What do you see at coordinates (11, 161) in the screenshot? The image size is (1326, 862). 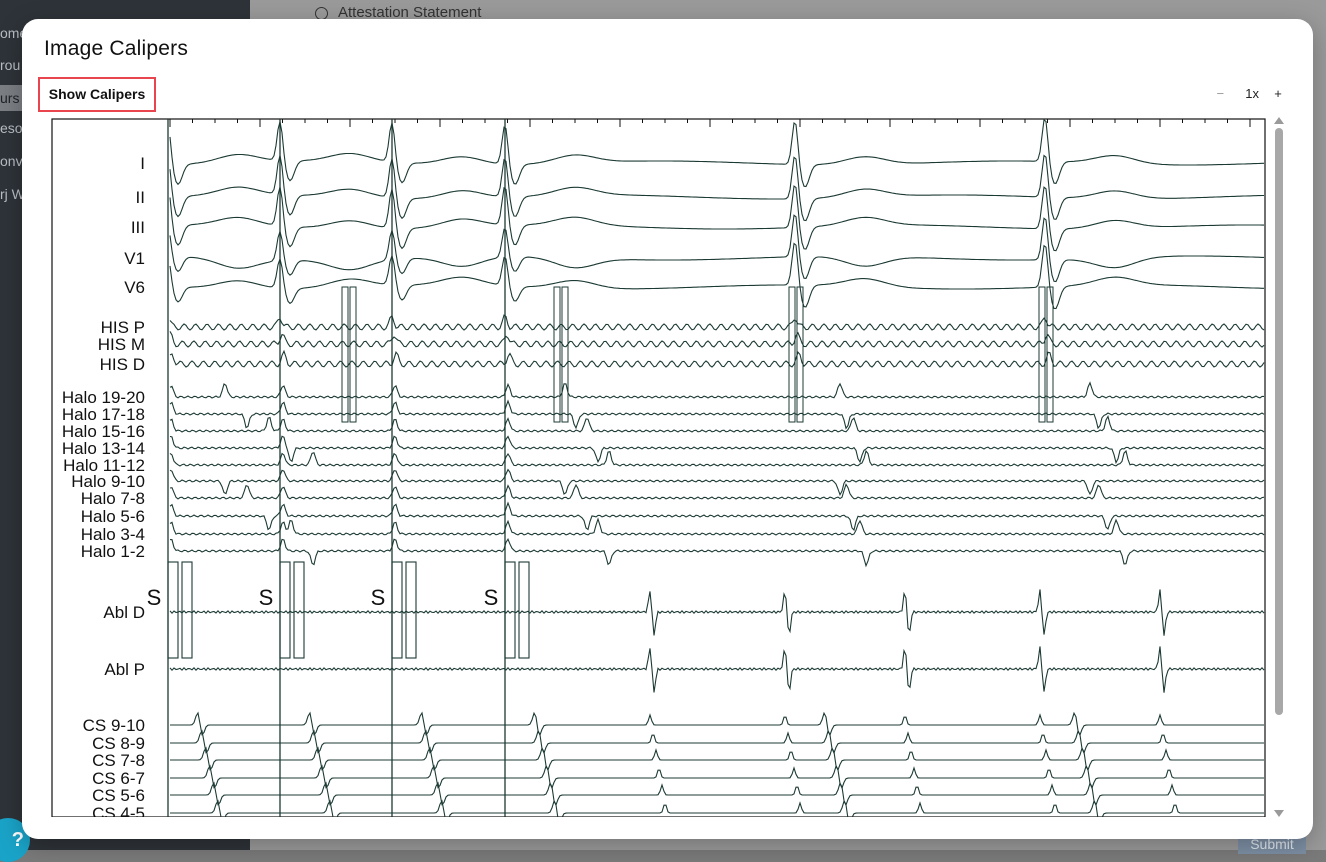 I see `sidebar-item-conversations: onv` at bounding box center [11, 161].